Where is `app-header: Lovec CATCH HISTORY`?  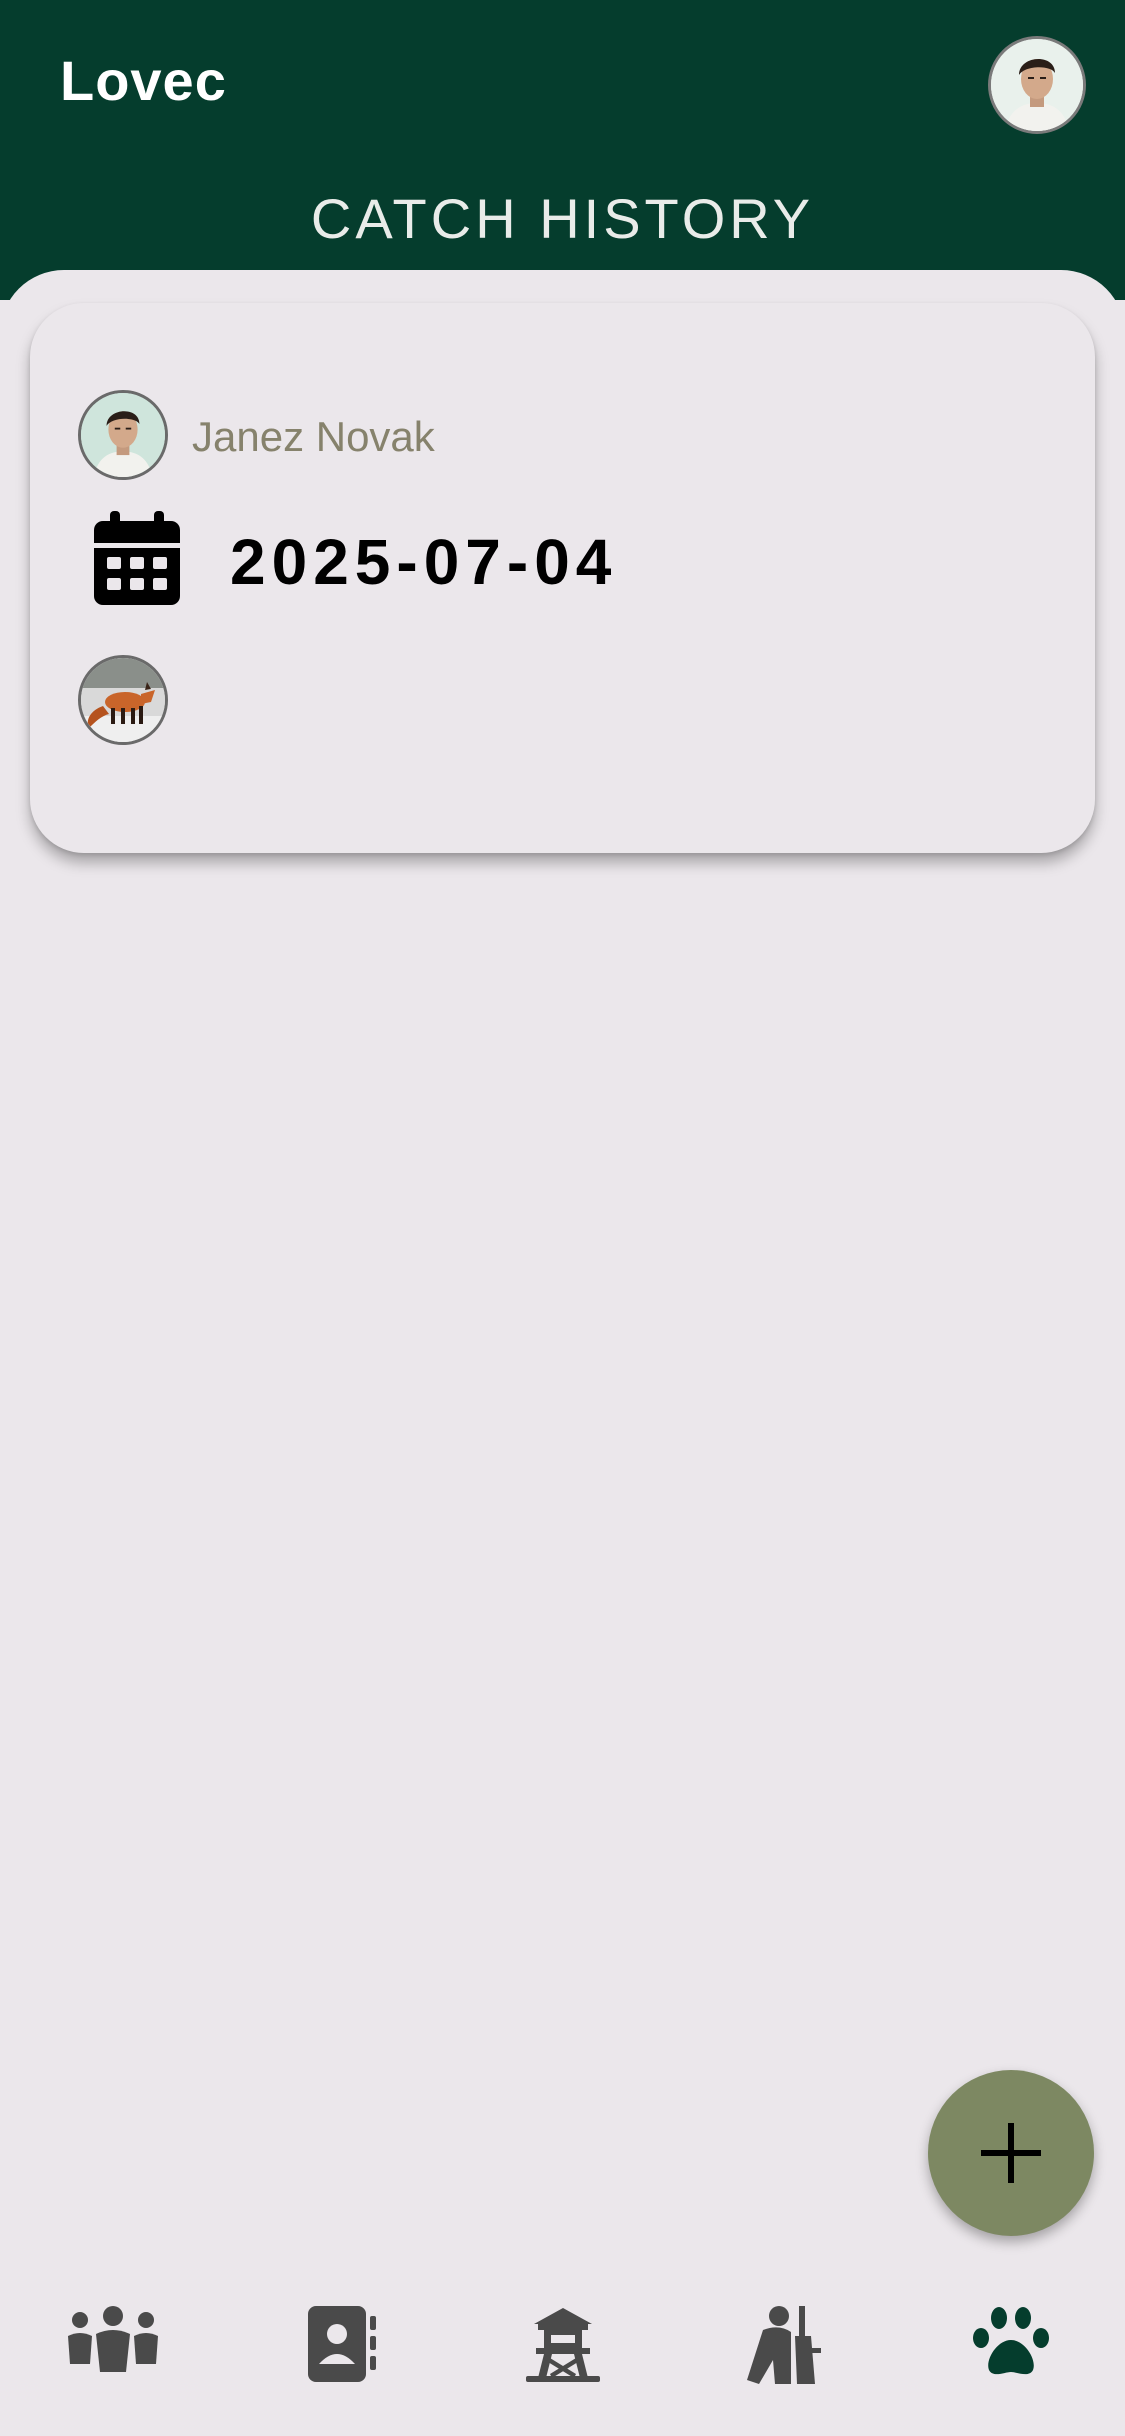
app-header: Lovec CATCH HISTORY is located at coordinates (562, 150).